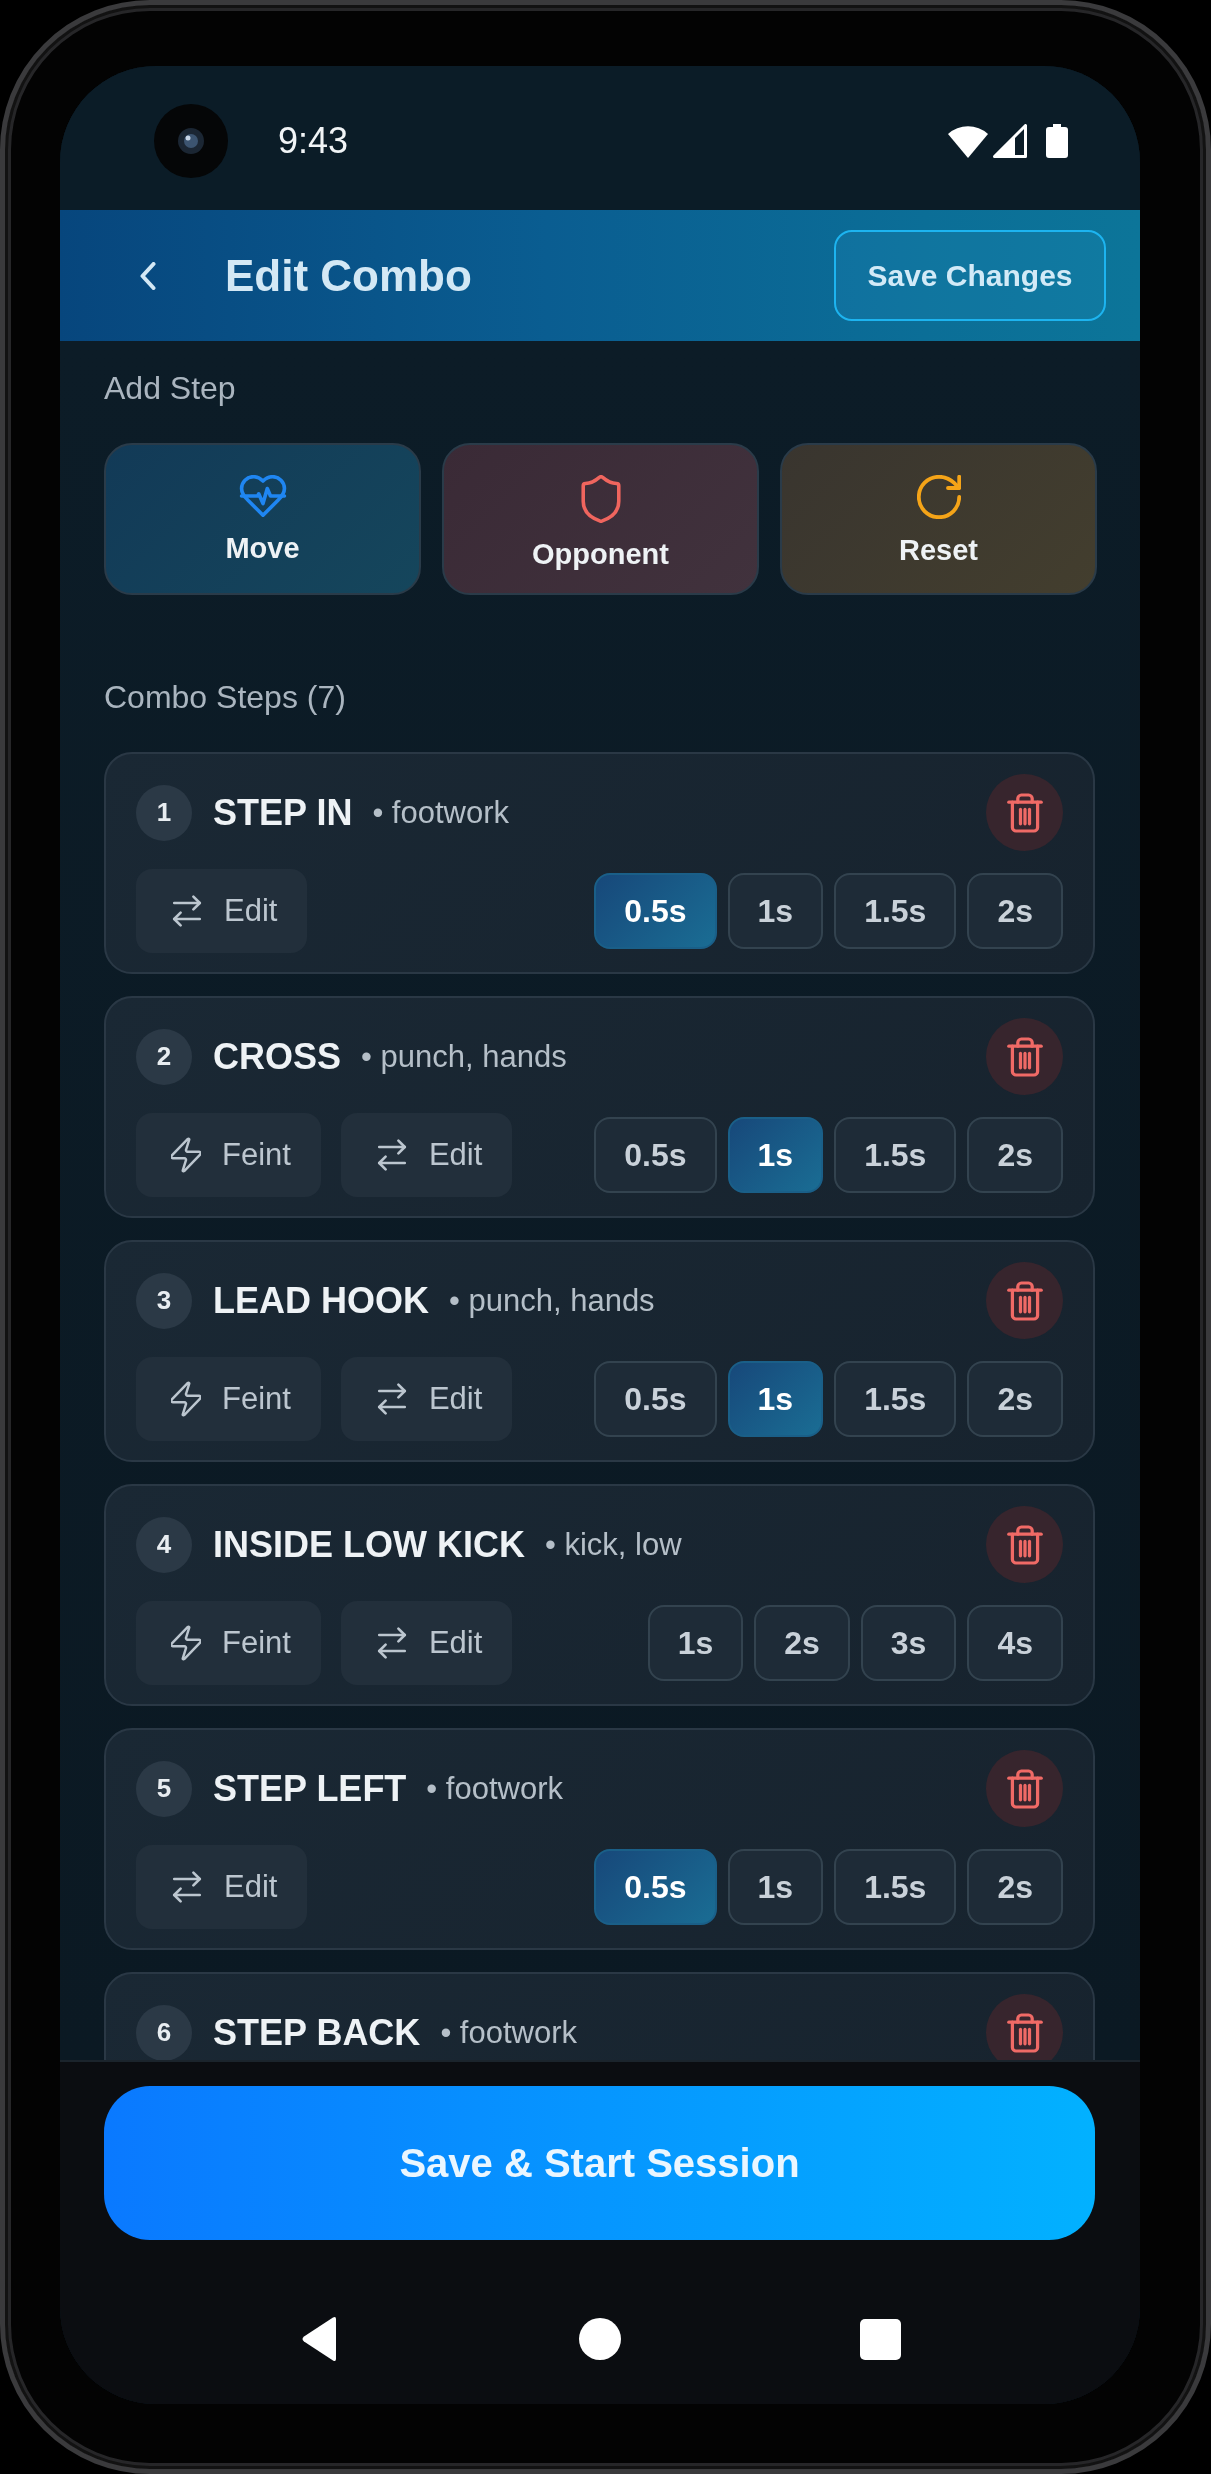 Image resolution: width=1211 pixels, height=2474 pixels. Describe the element at coordinates (369, 1544) in the screenshot. I see `step-name: INSIDE LOW KICK` at that location.